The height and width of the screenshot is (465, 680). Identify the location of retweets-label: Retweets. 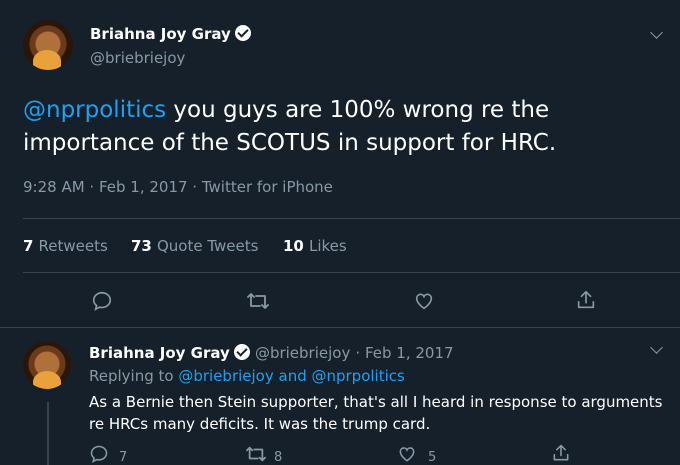
(73, 246).